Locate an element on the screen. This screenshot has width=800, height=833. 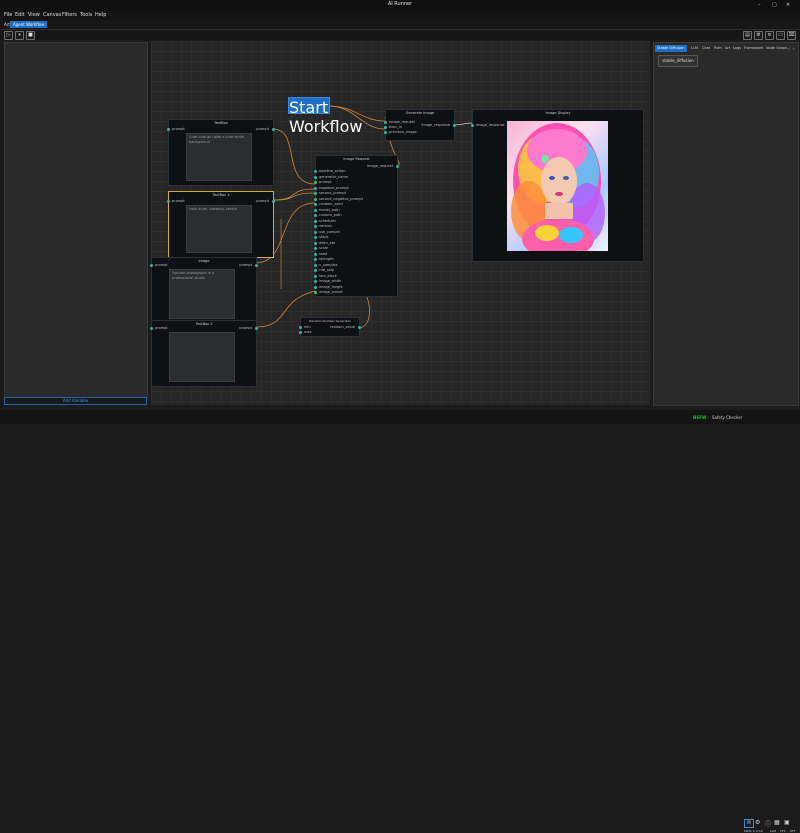
port-label: ddim_eta is located at coordinates (327, 242).